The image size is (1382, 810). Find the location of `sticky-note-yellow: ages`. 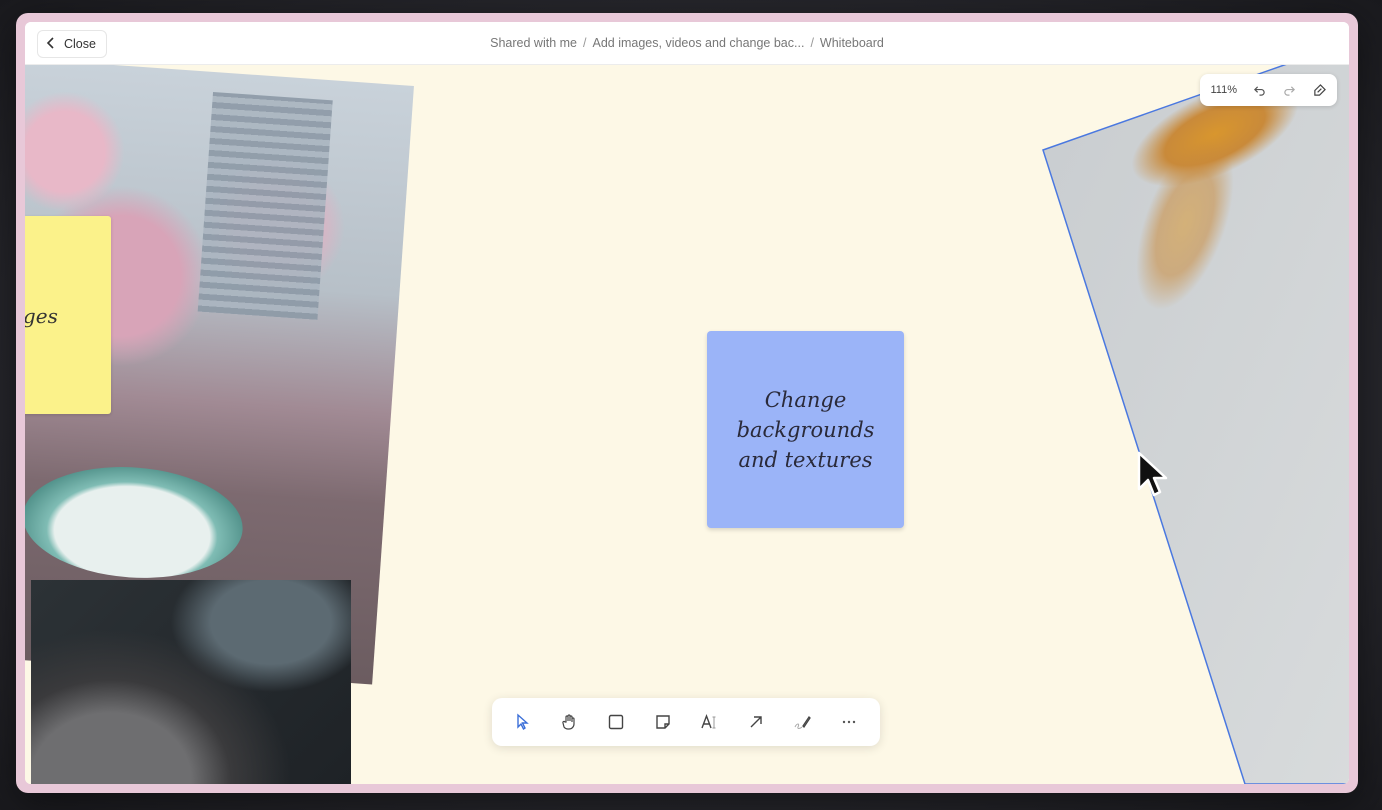

sticky-note-yellow: ages is located at coordinates (68, 315).